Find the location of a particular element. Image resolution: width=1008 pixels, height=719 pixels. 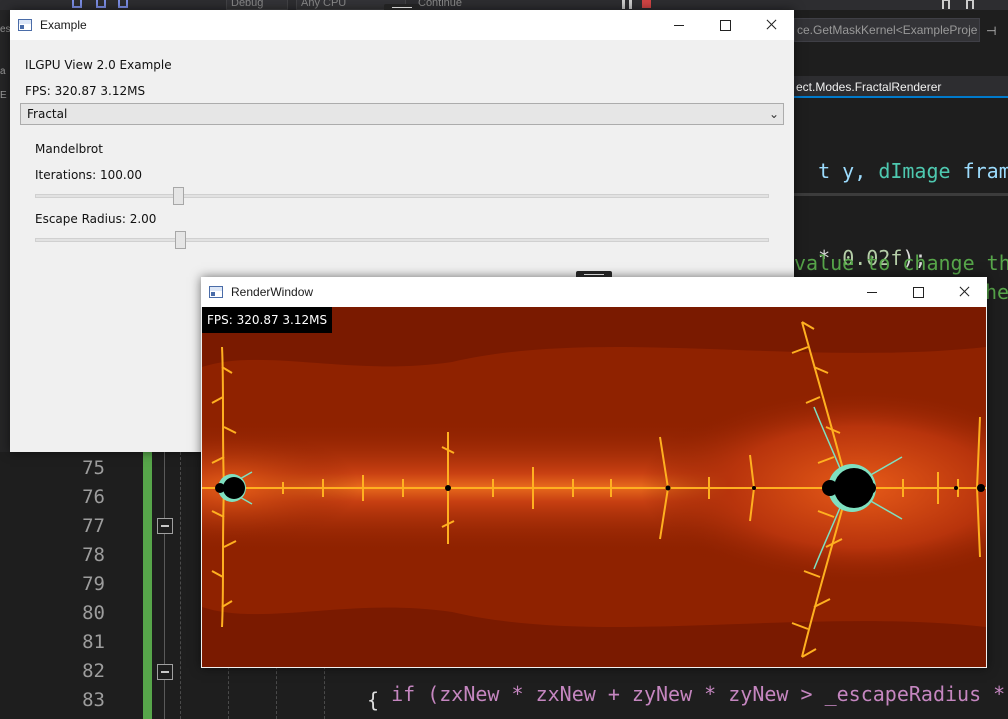

change-tracking-bar is located at coordinates (147, 585).